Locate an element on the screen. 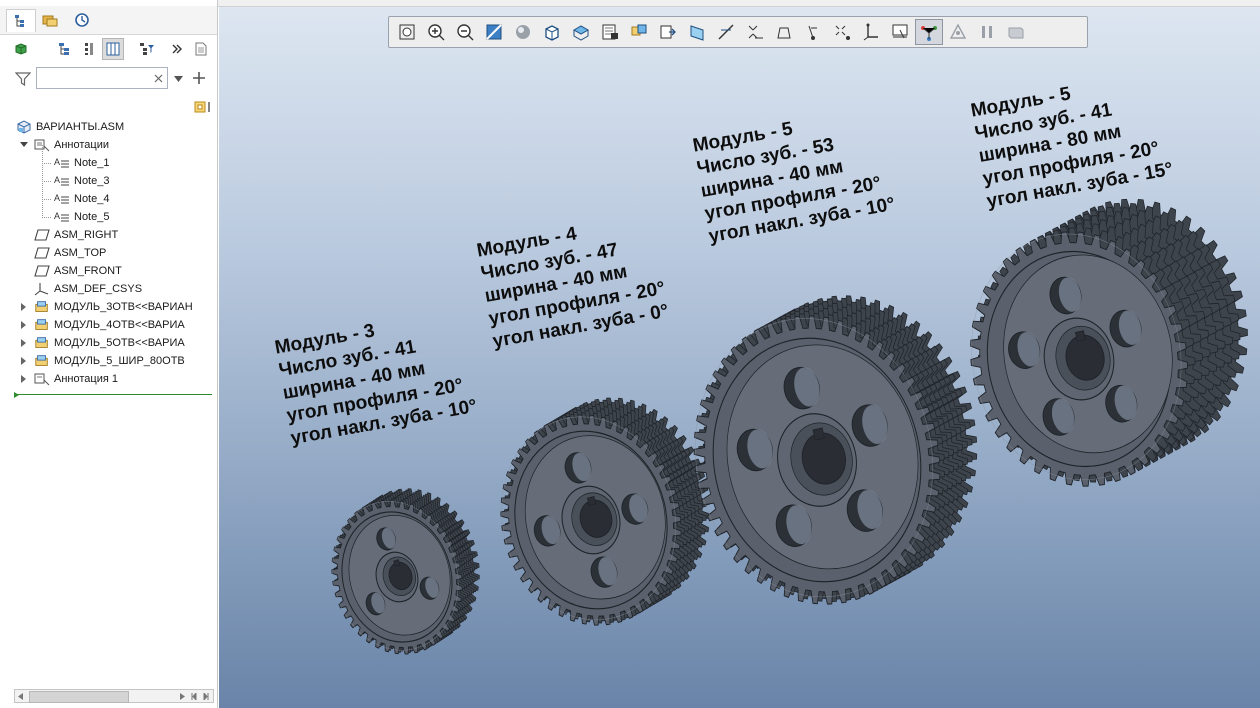 The image size is (1260, 708). tree-filter-icon is located at coordinates (147, 49).